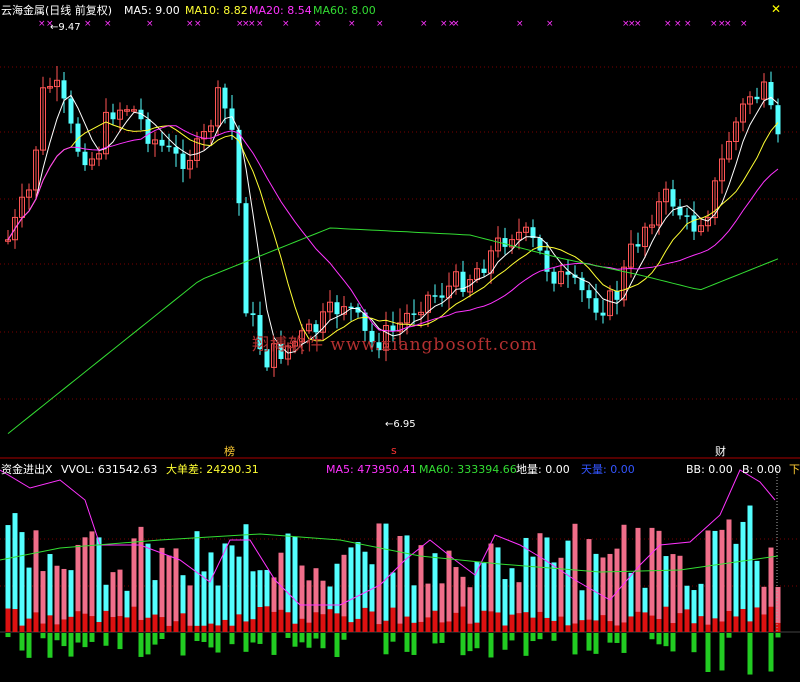 The image size is (800, 682). I want to click on watermark: 翔博软件 www.xiangbosoft.com, so click(395, 345).